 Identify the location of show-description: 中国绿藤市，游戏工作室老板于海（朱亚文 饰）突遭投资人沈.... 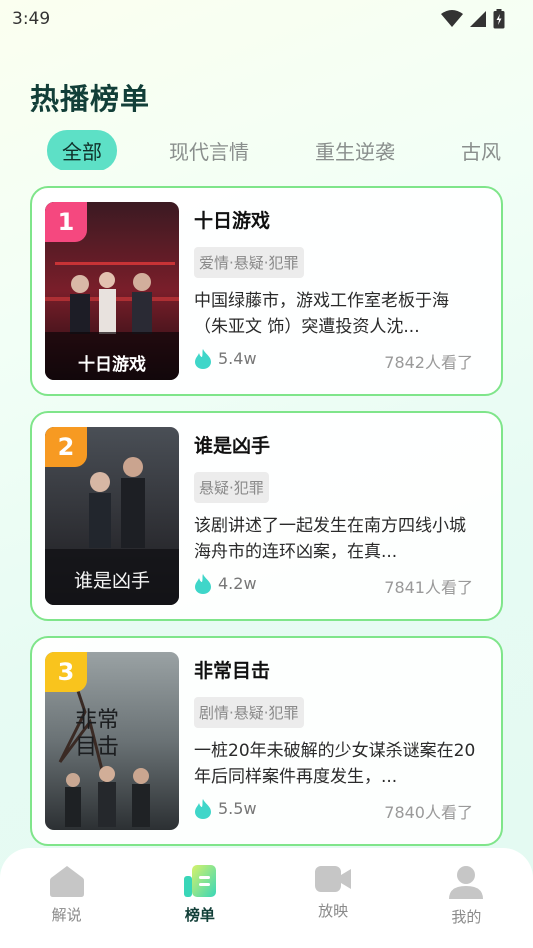
(321, 314).